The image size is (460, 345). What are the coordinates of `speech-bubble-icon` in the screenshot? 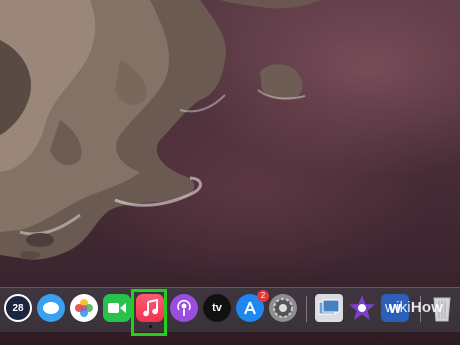 It's located at (51, 308).